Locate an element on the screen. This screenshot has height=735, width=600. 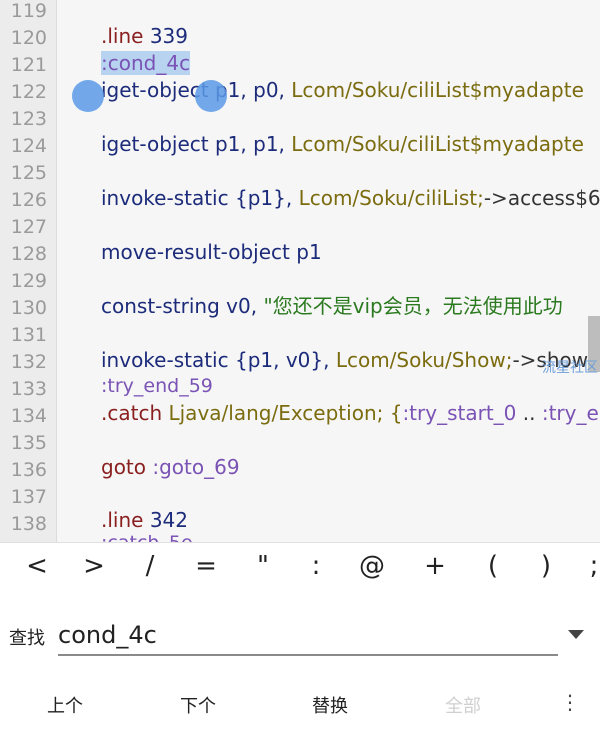
line-number: 126 is located at coordinates (28, 200).